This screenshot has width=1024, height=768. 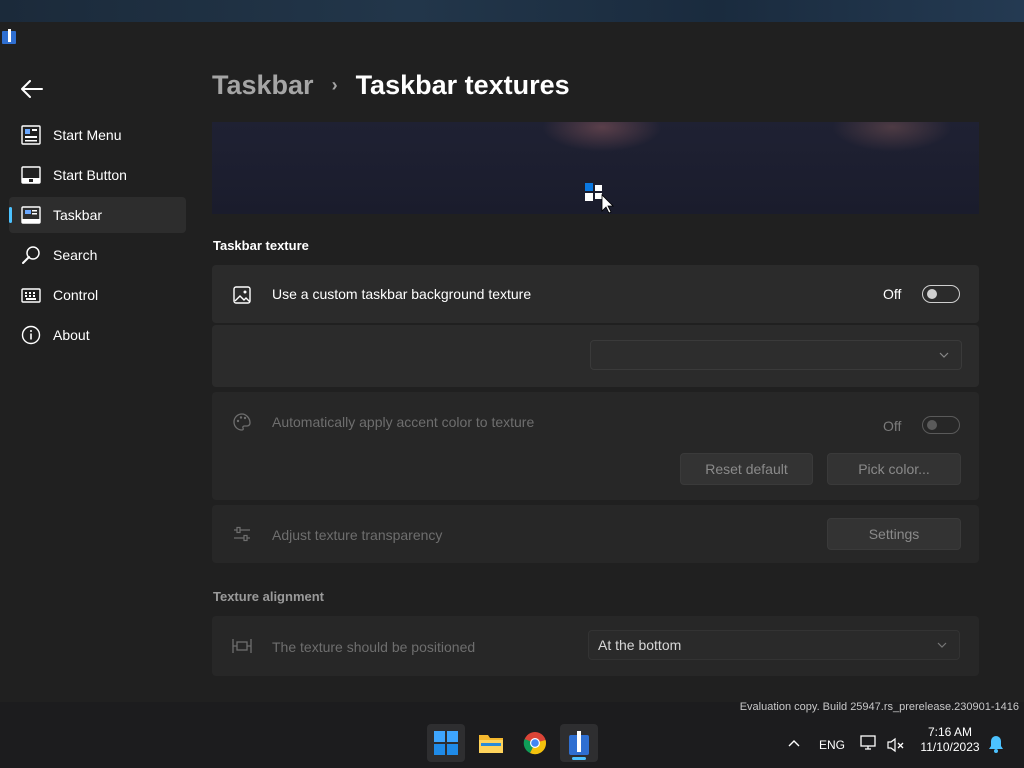 I want to click on taskbar-icon, so click(x=31, y=215).